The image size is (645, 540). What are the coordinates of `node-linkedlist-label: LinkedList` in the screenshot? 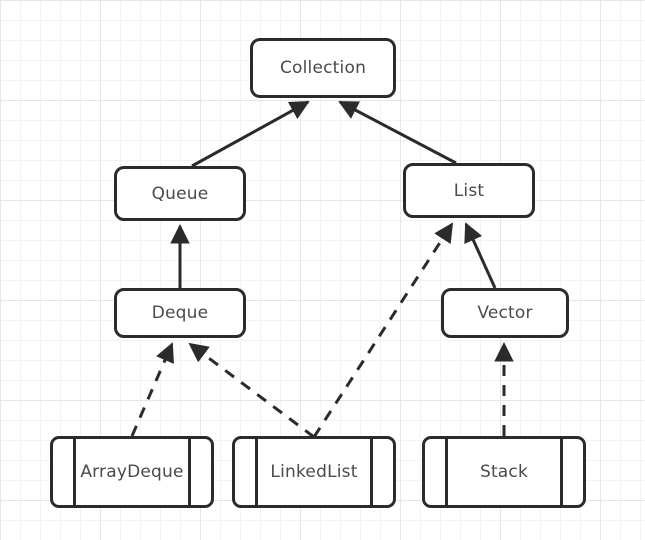 It's located at (314, 472).